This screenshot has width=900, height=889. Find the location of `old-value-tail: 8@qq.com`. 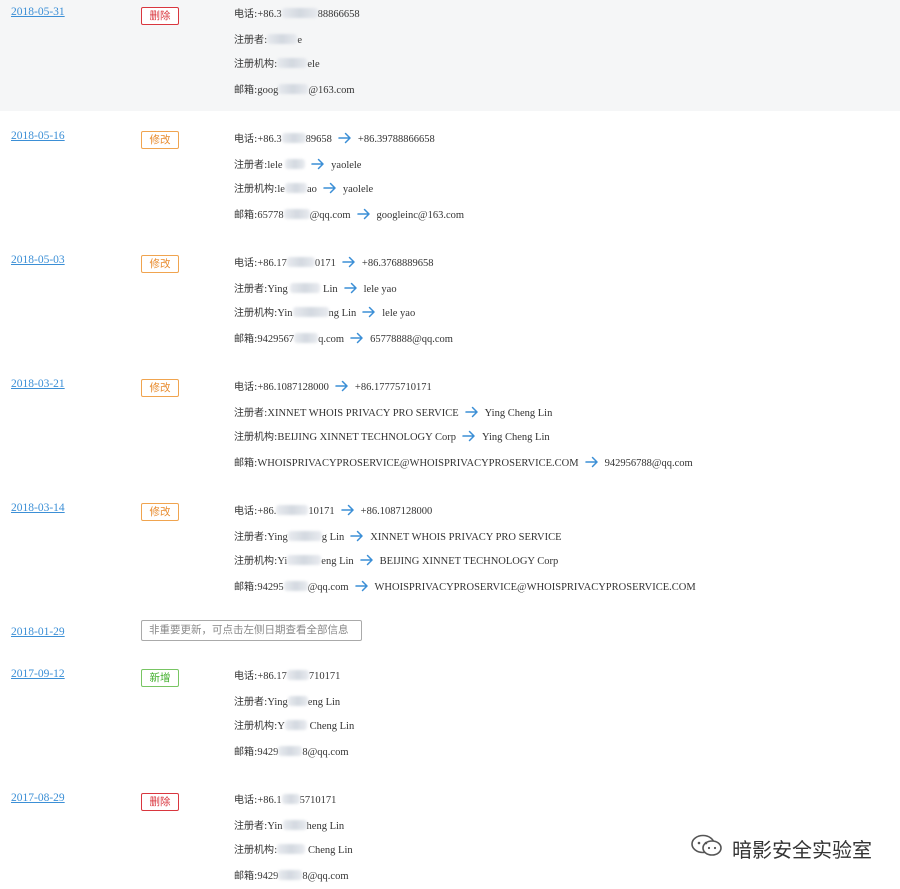

old-value-tail: 8@qq.com is located at coordinates (325, 752).